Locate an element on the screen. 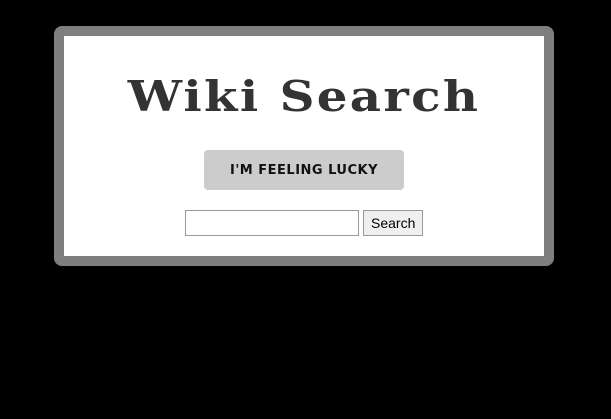  search-button: Search is located at coordinates (393, 223).